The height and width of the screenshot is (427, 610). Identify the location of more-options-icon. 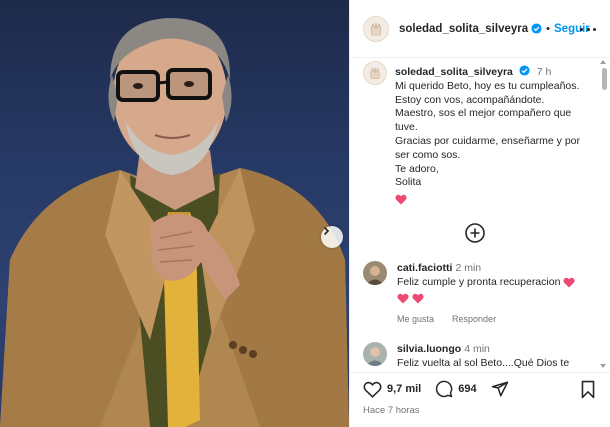
(588, 29).